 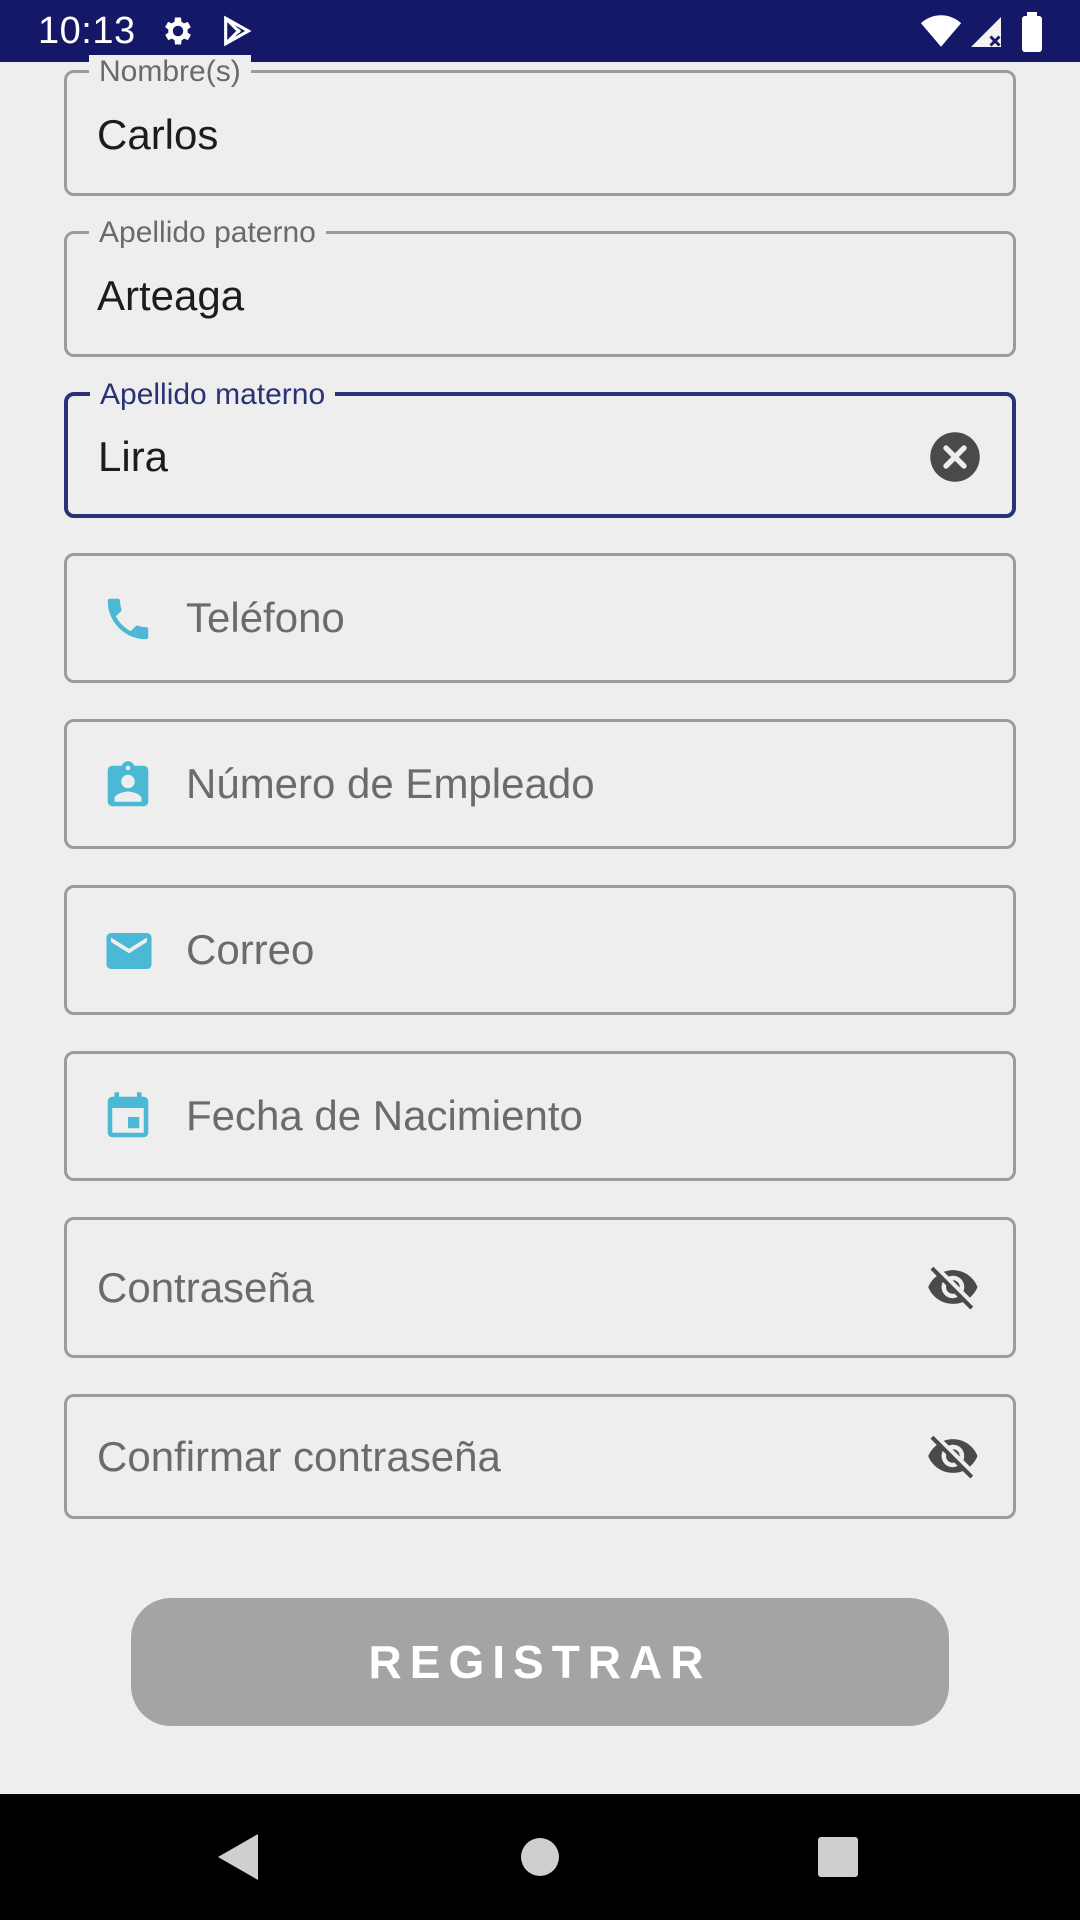 What do you see at coordinates (941, 31) in the screenshot?
I see `wifi-icon` at bounding box center [941, 31].